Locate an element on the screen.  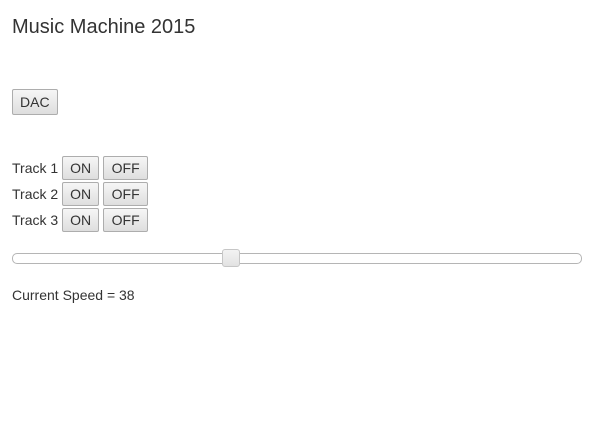
track-2-on-button: ON is located at coordinates (81, 194).